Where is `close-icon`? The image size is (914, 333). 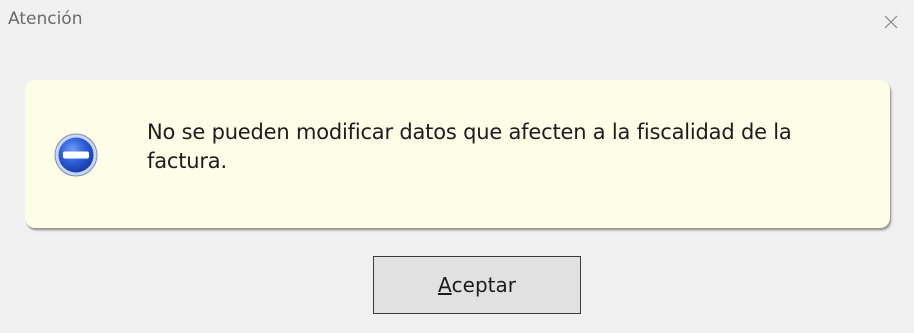
close-icon is located at coordinates (891, 22).